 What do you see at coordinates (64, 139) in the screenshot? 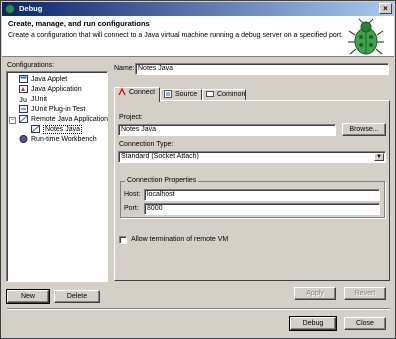
I see `tree-item-label: Run-time Workbench` at bounding box center [64, 139].